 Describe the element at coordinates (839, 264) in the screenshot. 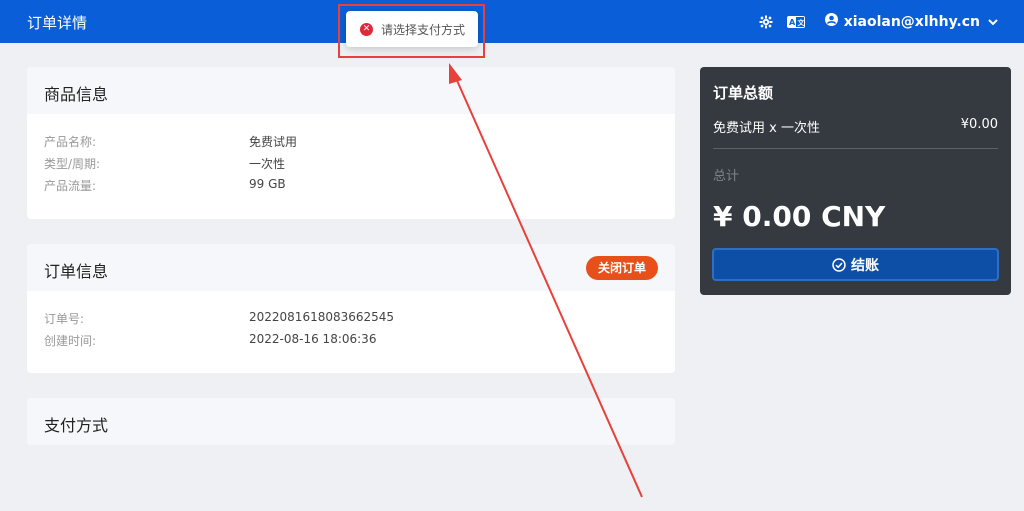

I see `check-circle-icon` at that location.